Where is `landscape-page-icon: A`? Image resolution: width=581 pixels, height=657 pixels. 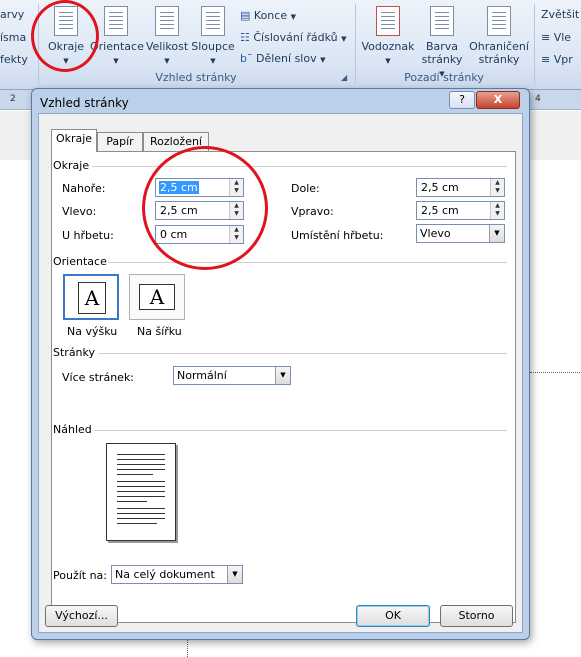
landscape-page-icon: A is located at coordinates (157, 297).